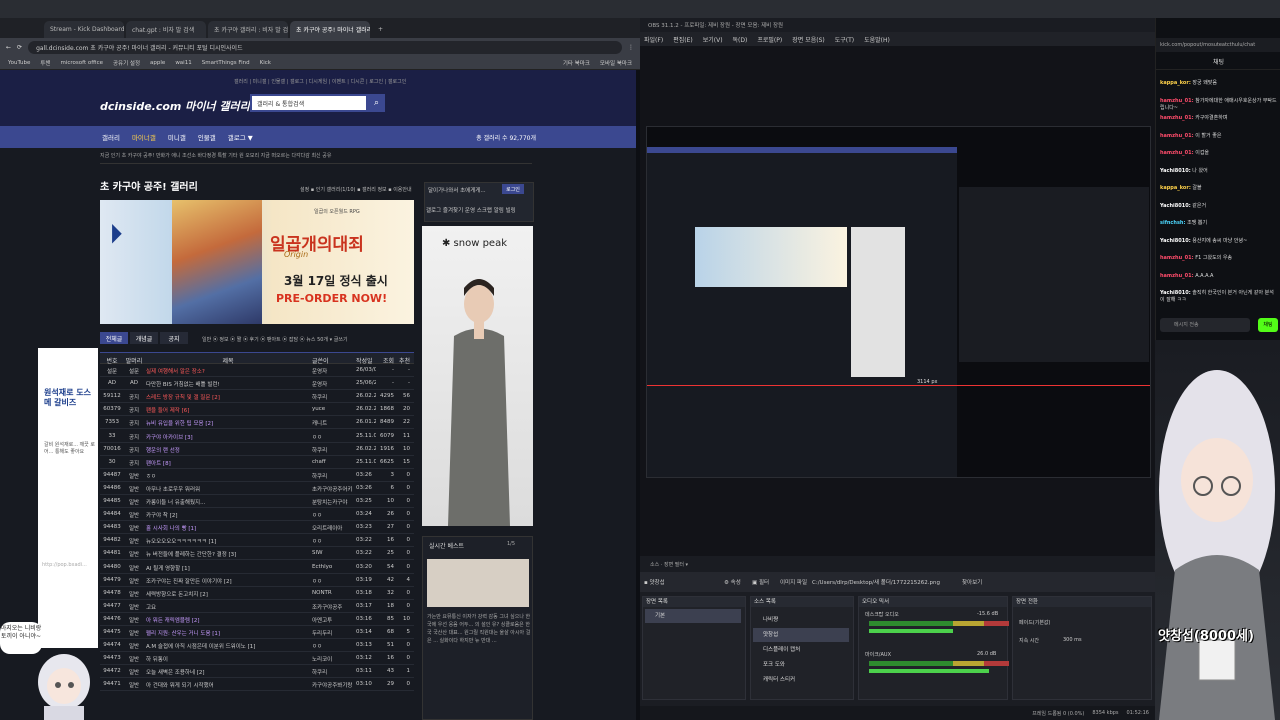 The height and width of the screenshot is (720, 1280). Describe the element at coordinates (183, 63) in the screenshot. I see `bookmark-item: wai11` at that location.